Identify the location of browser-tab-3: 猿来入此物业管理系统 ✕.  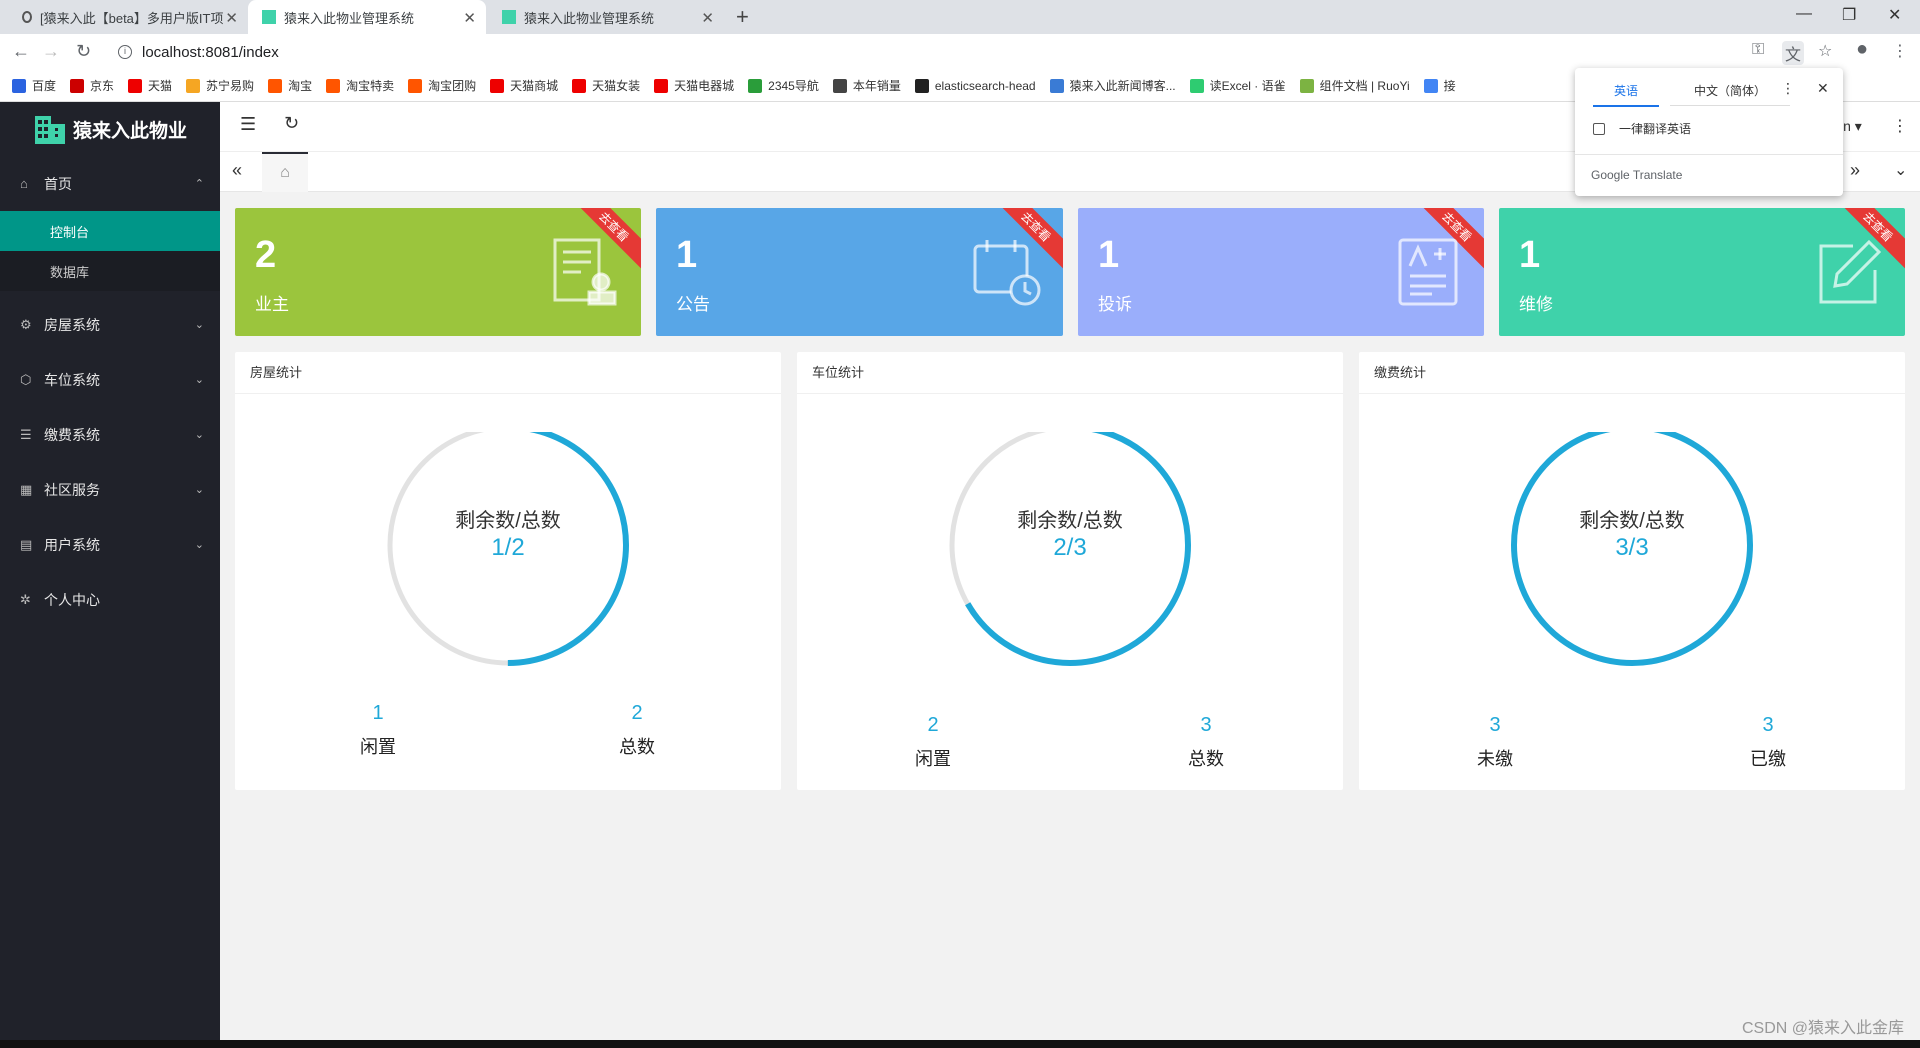
(606, 17).